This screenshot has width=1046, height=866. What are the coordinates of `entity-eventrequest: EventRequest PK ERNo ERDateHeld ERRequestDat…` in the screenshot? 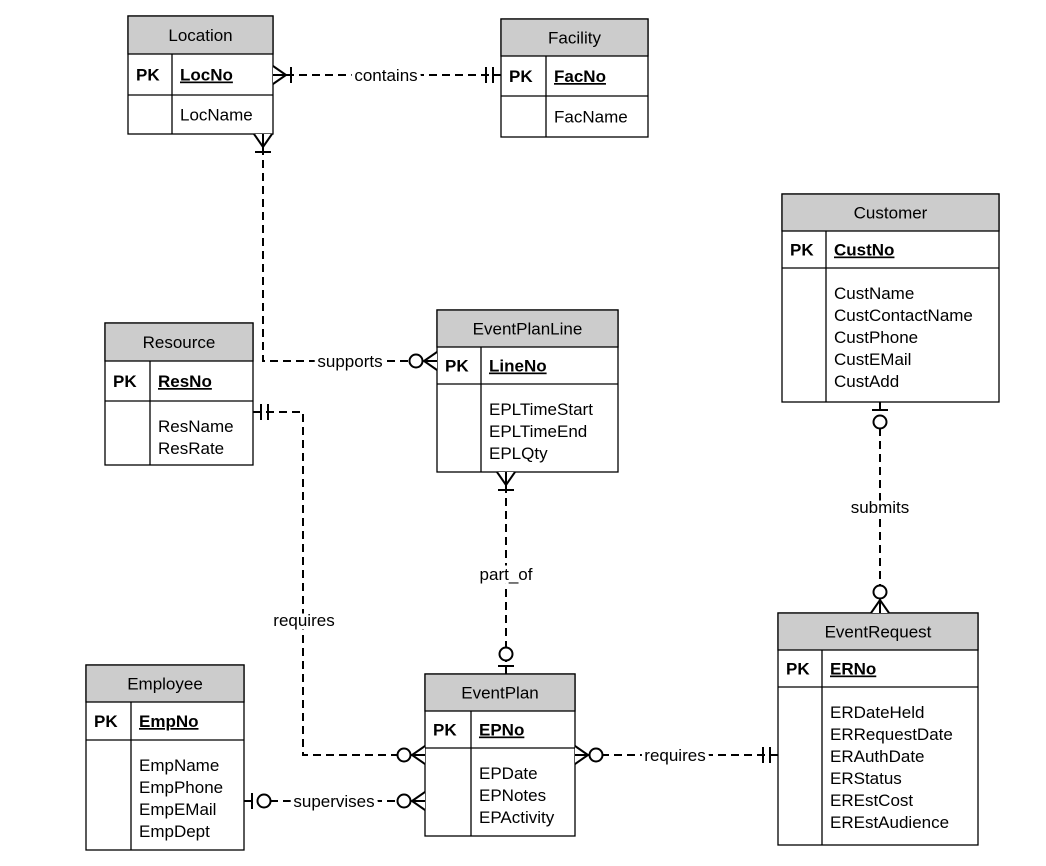 It's located at (878, 729).